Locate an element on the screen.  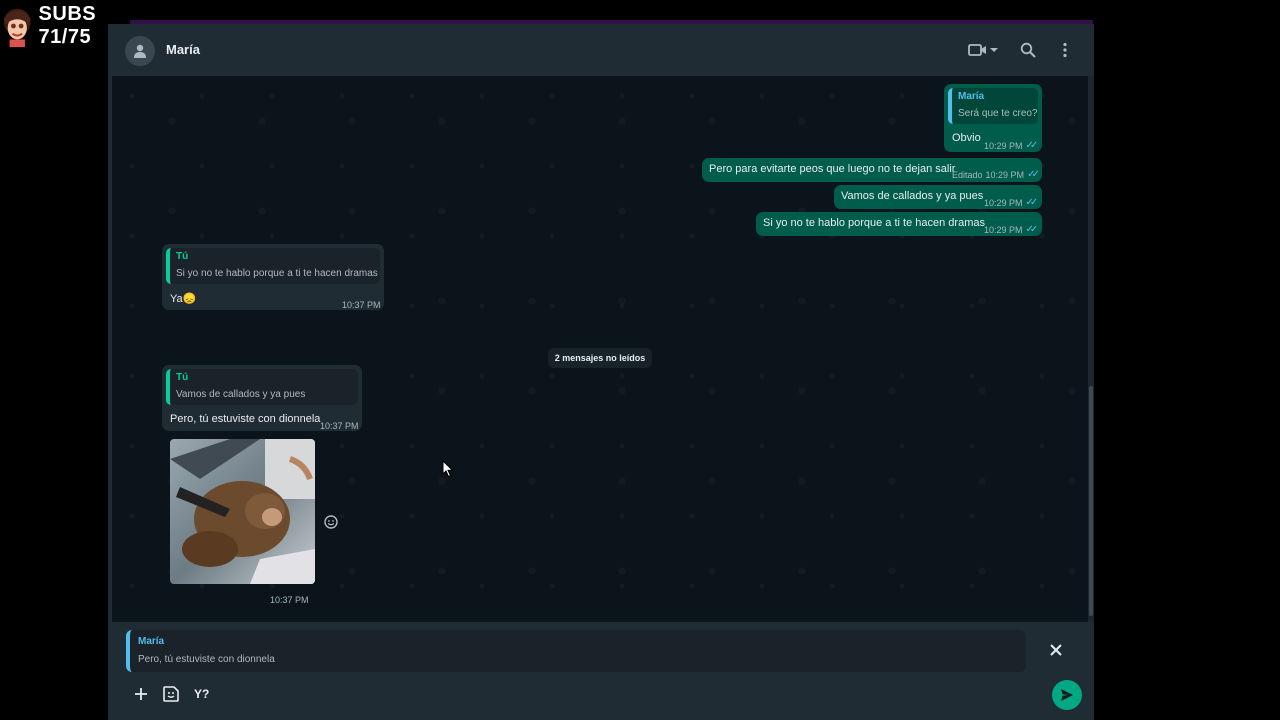
image-message is located at coordinates (242, 511).